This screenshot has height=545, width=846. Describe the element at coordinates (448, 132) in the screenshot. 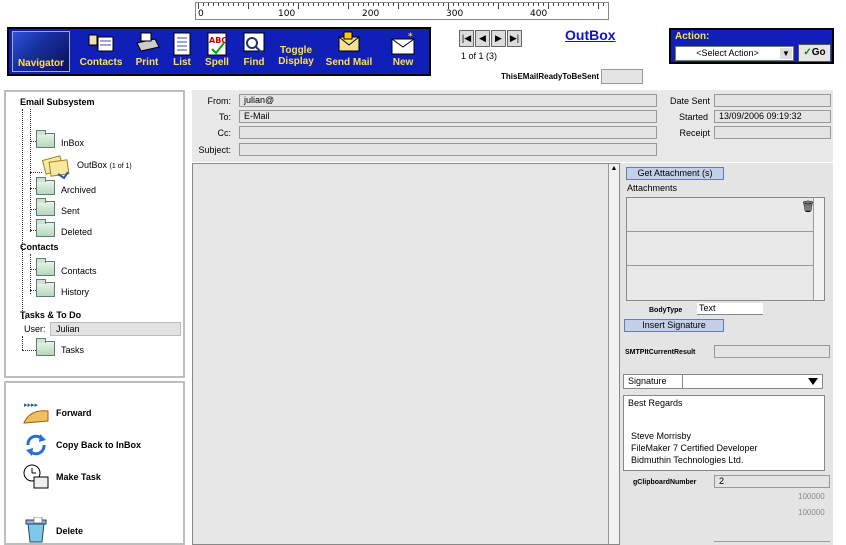

I see `cc-field` at that location.